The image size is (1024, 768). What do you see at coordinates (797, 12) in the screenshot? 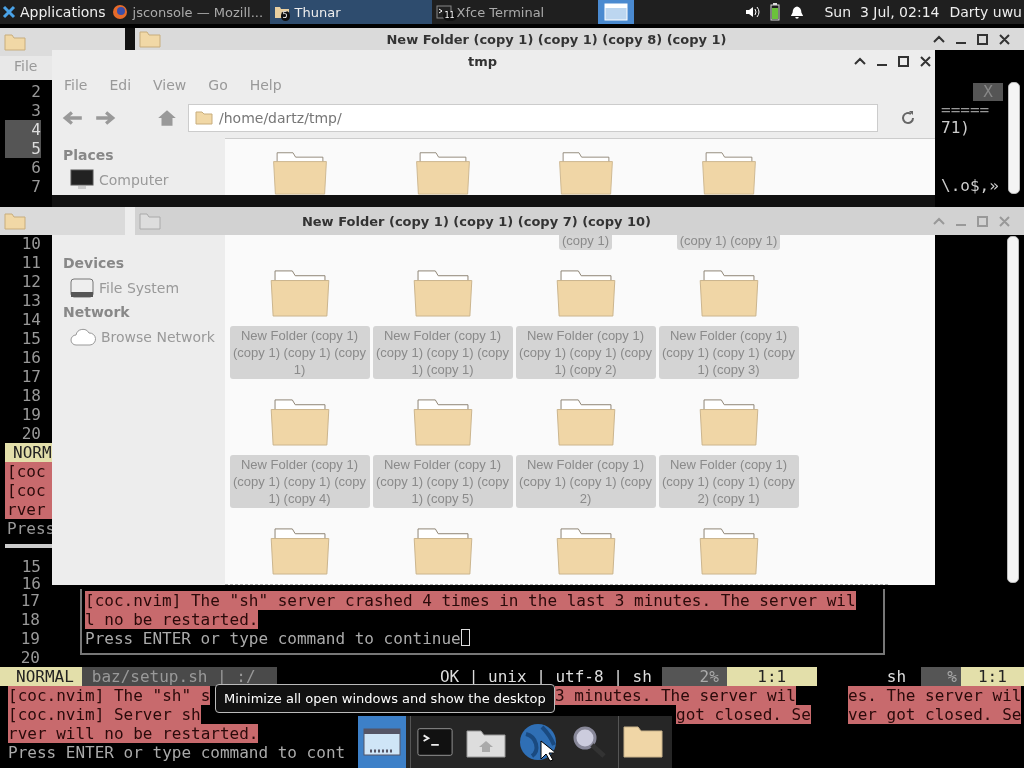
I see `bell-icon` at bounding box center [797, 12].